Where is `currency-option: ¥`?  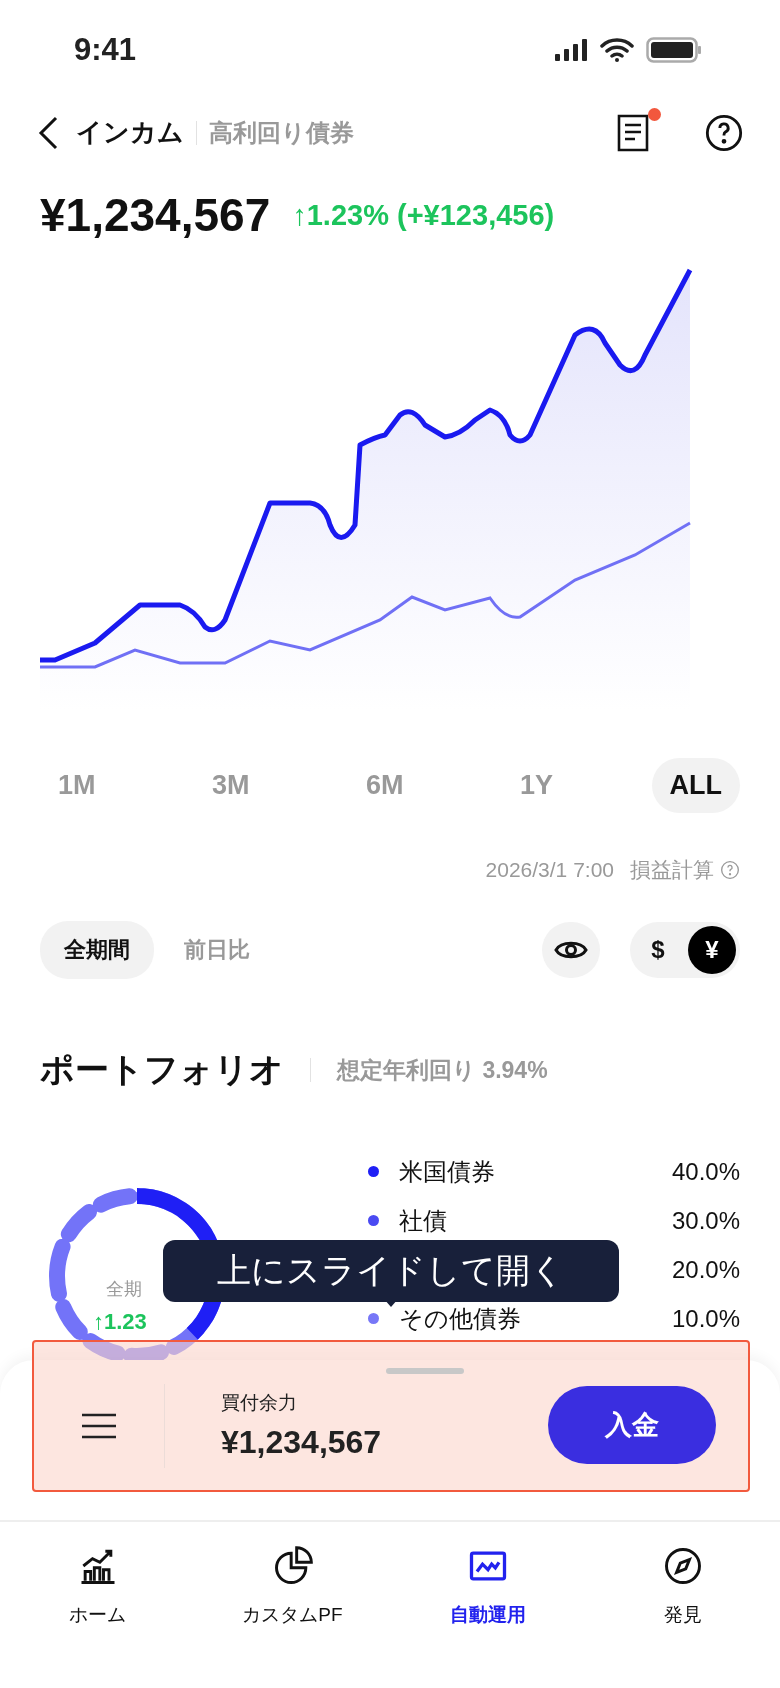 currency-option: ¥ is located at coordinates (712, 950).